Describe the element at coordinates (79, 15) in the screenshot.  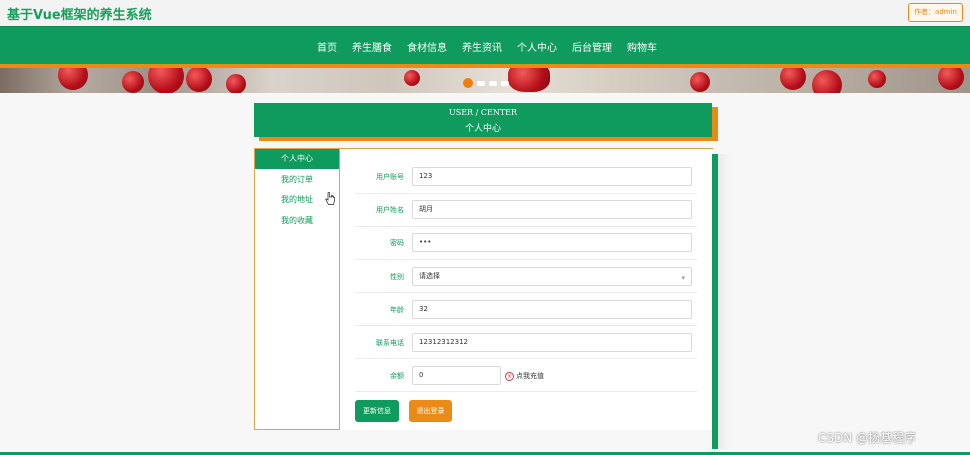
I see `site-title: 基于Vue框架的养生系统` at that location.